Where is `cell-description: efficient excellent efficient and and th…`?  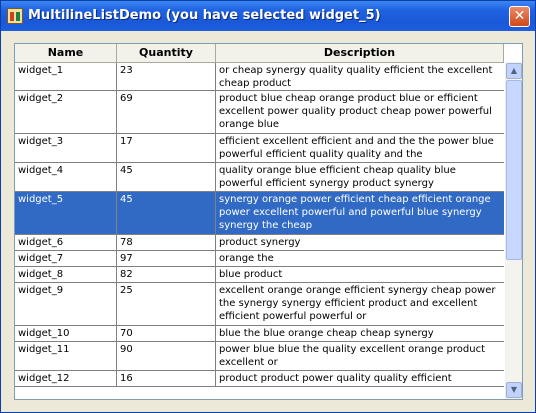 cell-description: efficient excellent efficient and and th… is located at coordinates (356, 148).